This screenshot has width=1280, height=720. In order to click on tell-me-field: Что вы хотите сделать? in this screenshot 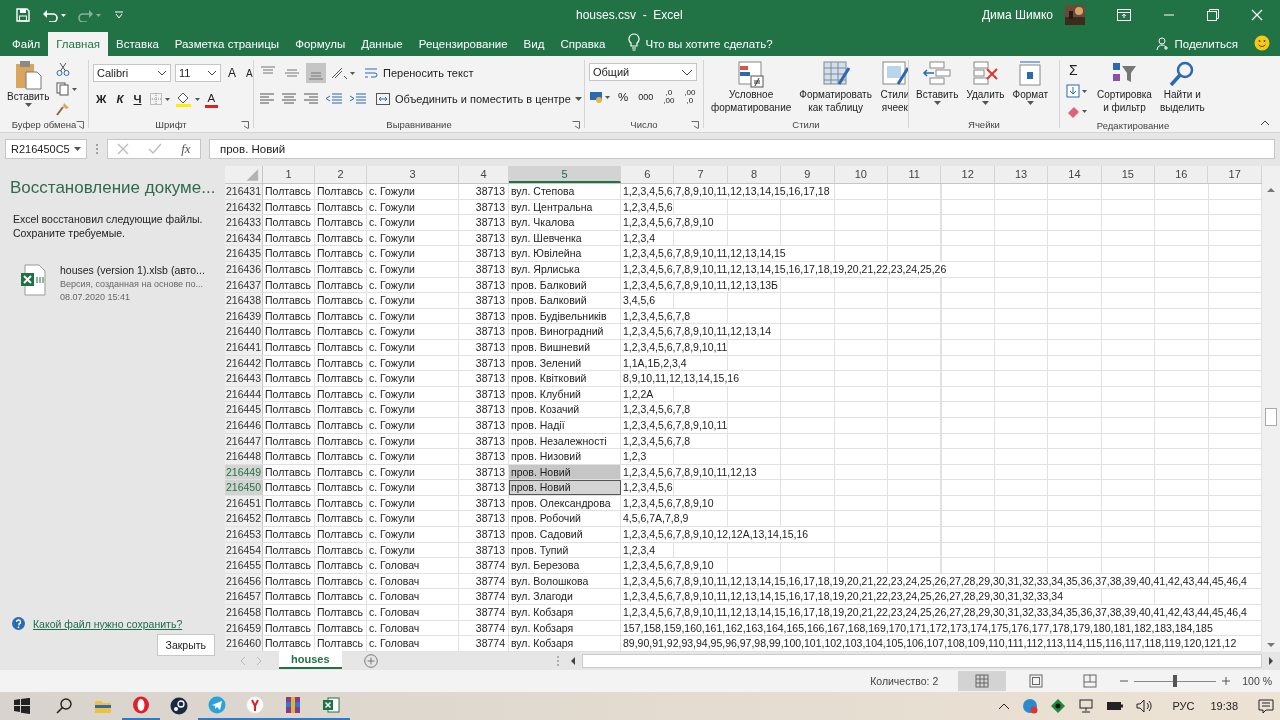, I will do `click(709, 44)`.